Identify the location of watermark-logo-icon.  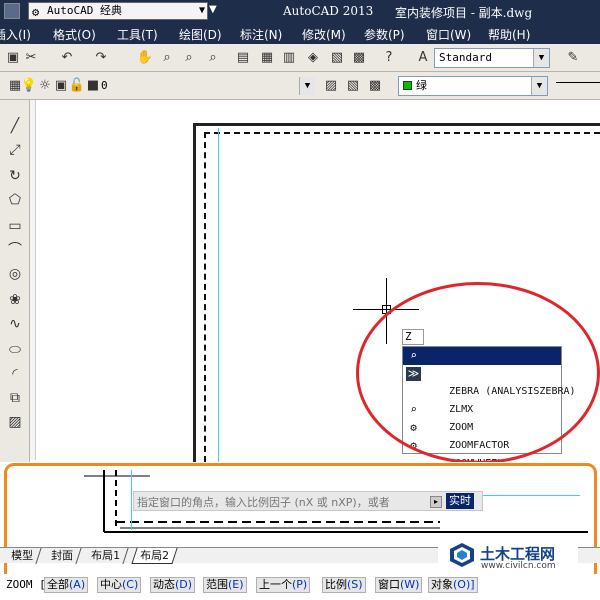
(462, 555).